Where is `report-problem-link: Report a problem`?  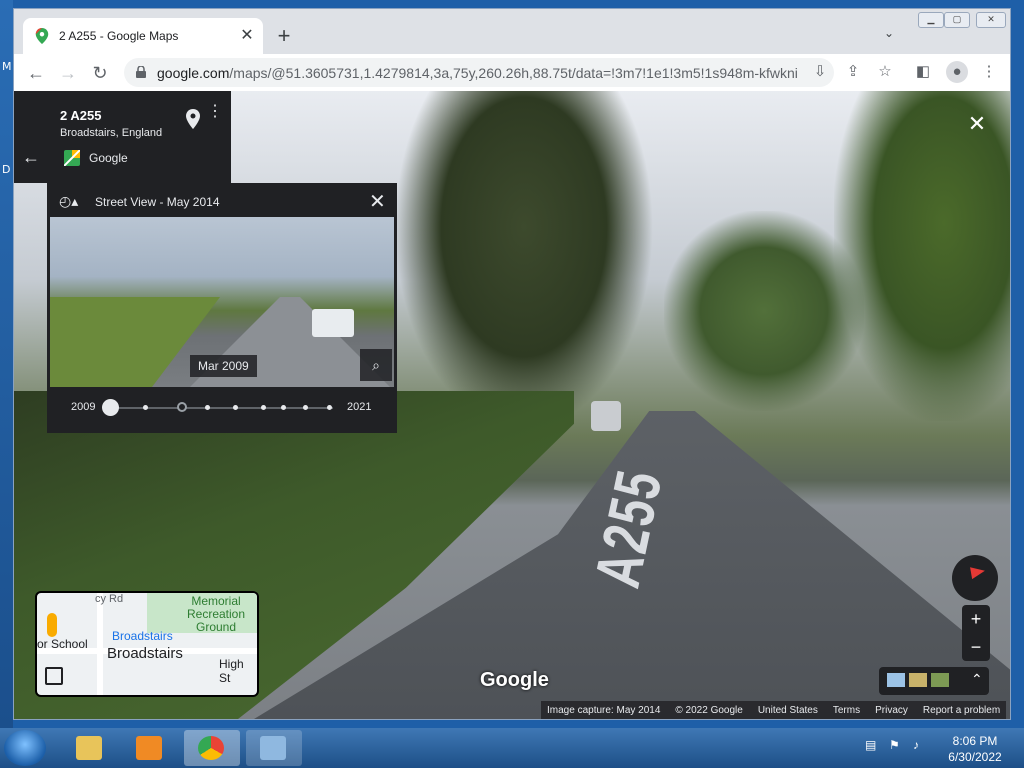
report-problem-link: Report a problem is located at coordinates (961, 710).